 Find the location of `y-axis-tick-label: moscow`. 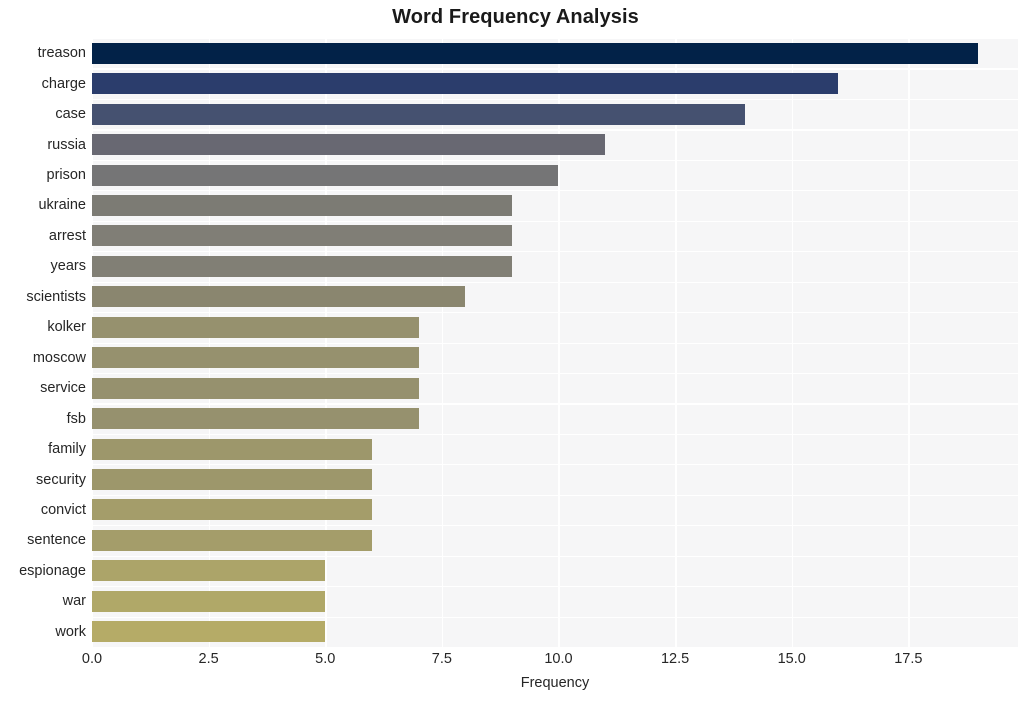

y-axis-tick-label: moscow is located at coordinates (59, 357).